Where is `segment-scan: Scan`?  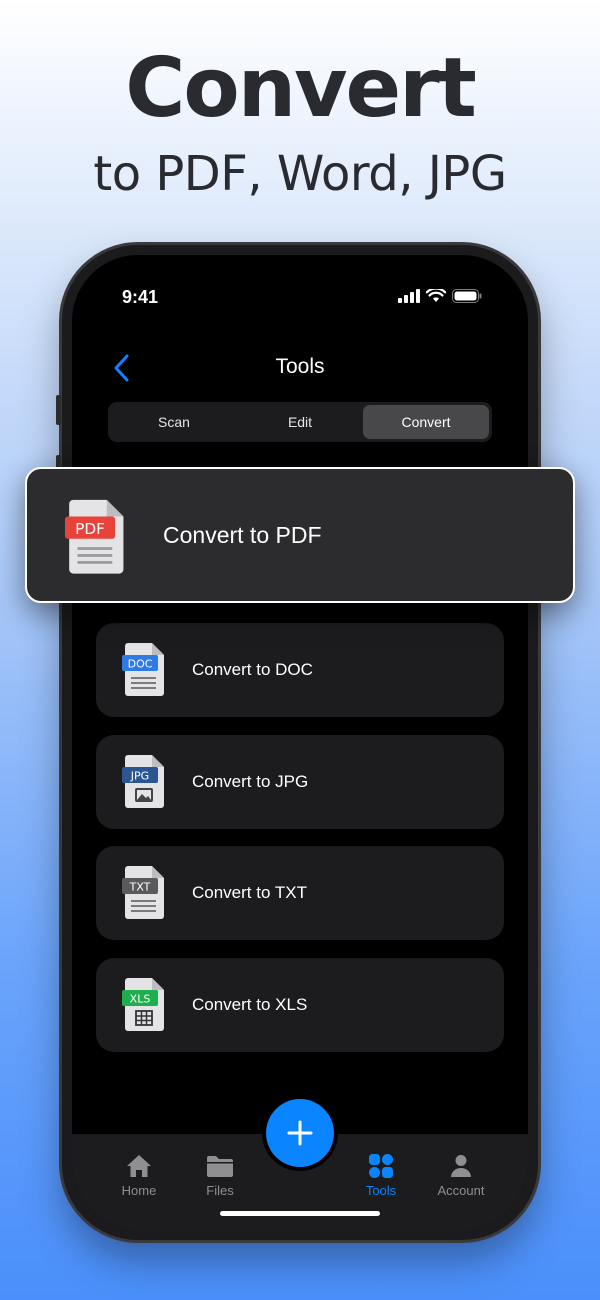
segment-scan: Scan is located at coordinates (174, 422).